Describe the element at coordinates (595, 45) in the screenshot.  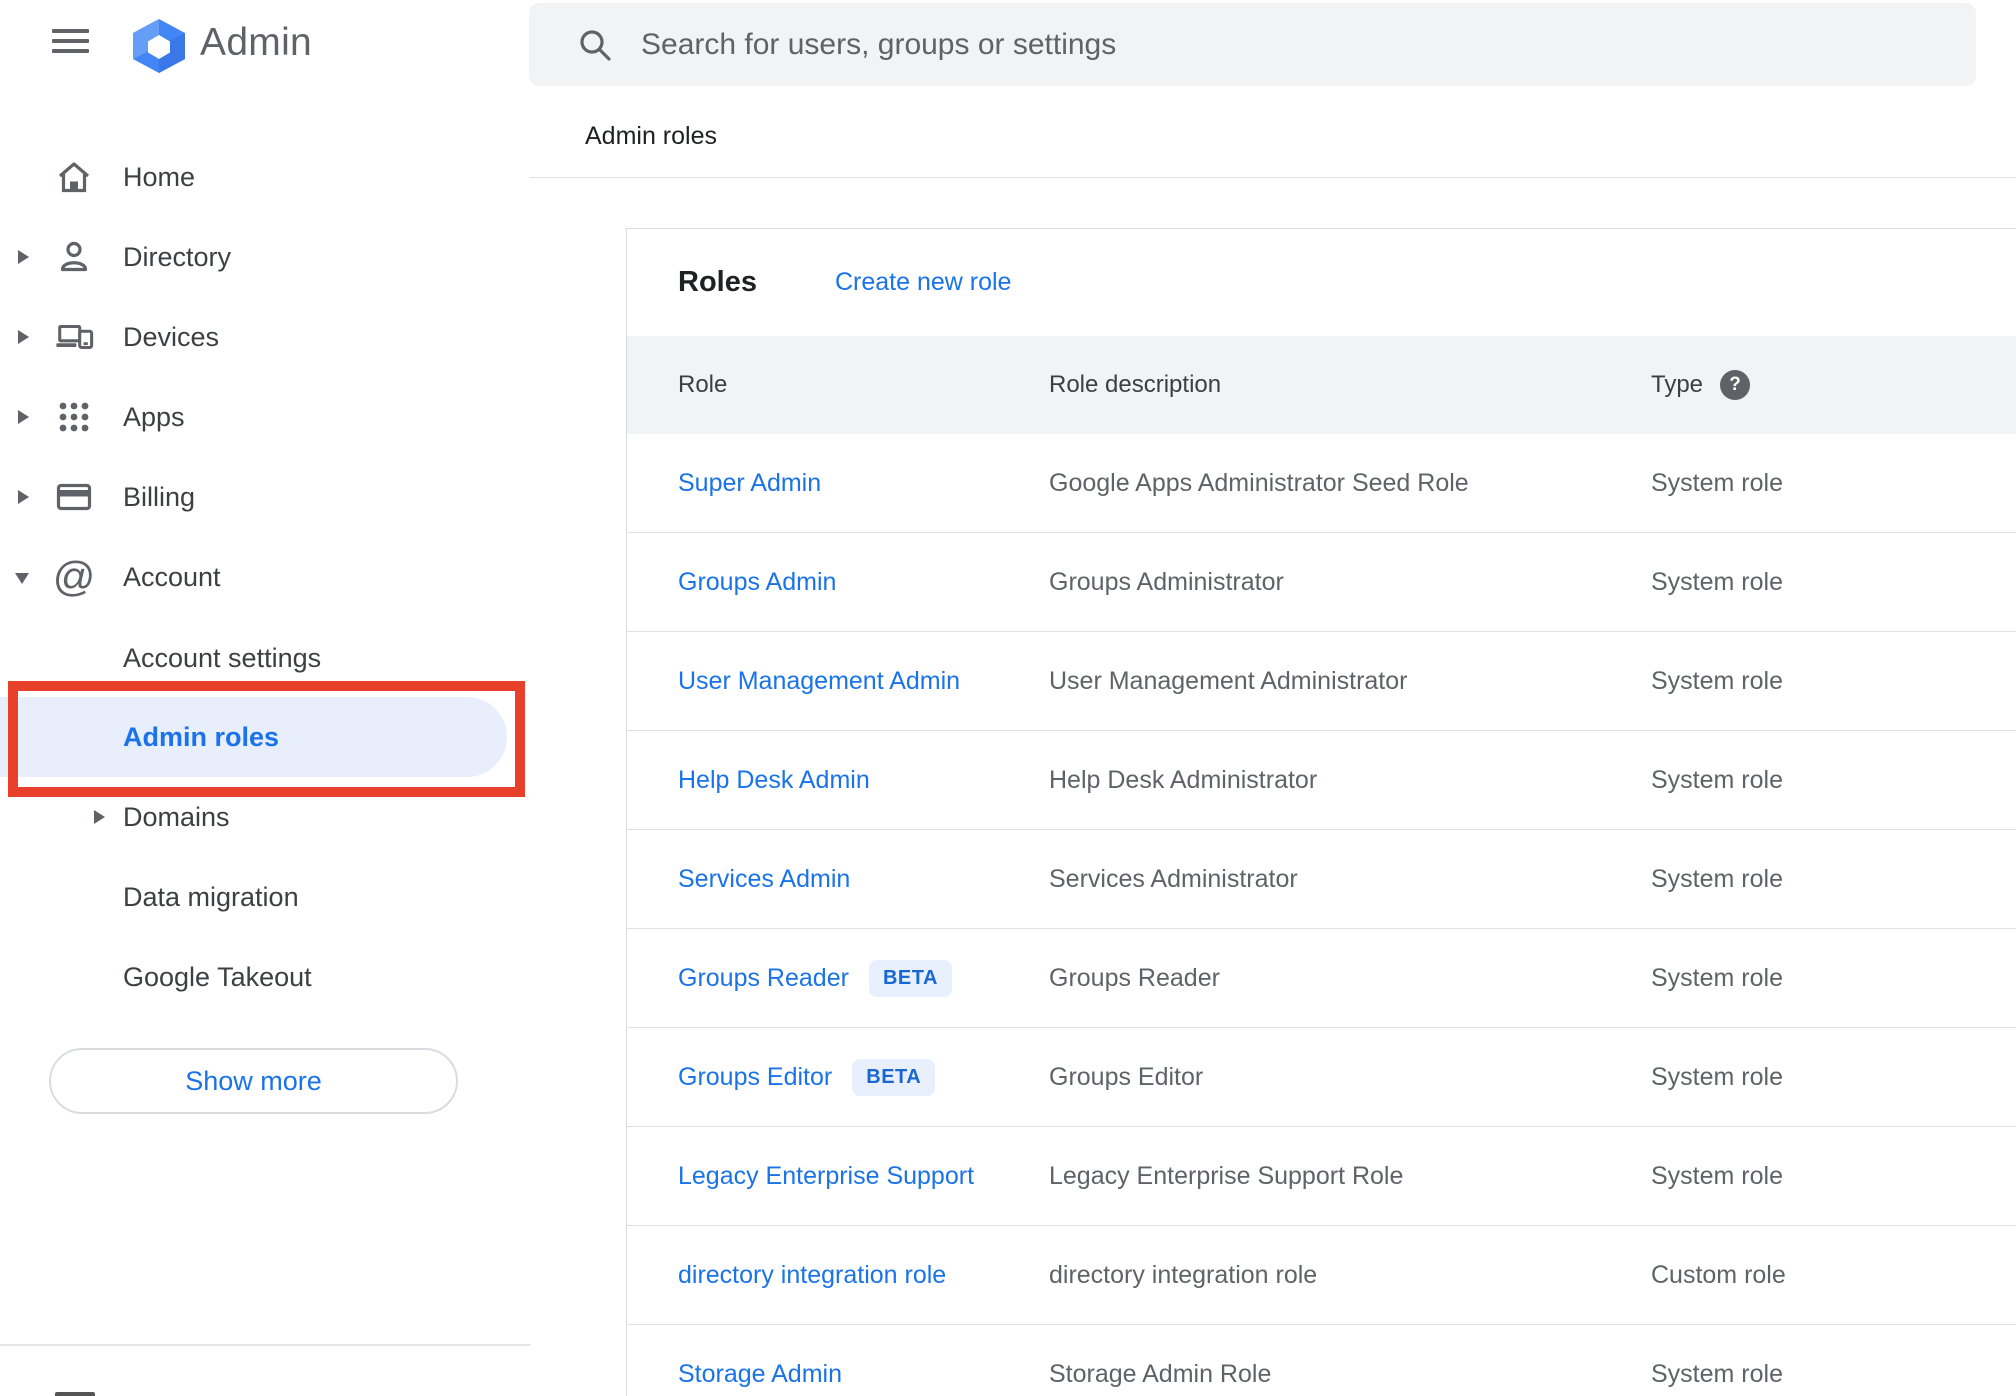
I see `search-icon` at that location.